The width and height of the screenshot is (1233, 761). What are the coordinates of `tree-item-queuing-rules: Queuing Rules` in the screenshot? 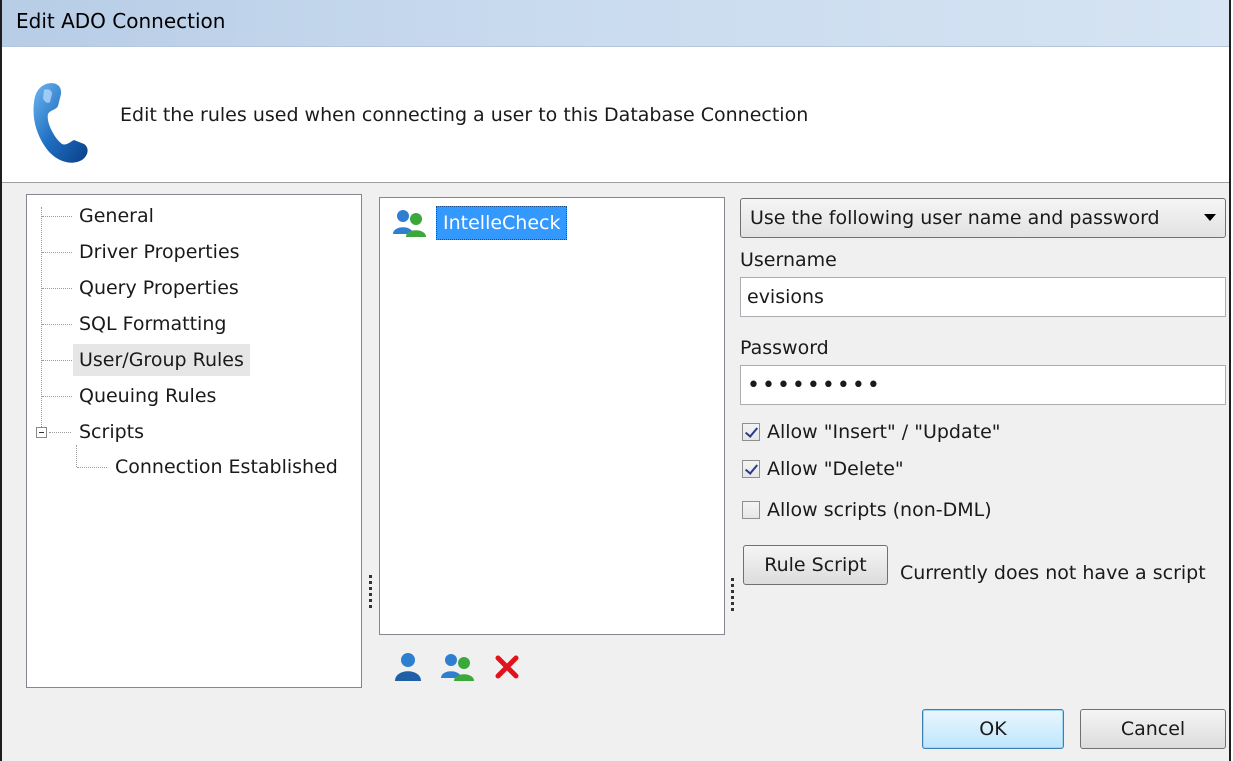 It's located at (147, 396).